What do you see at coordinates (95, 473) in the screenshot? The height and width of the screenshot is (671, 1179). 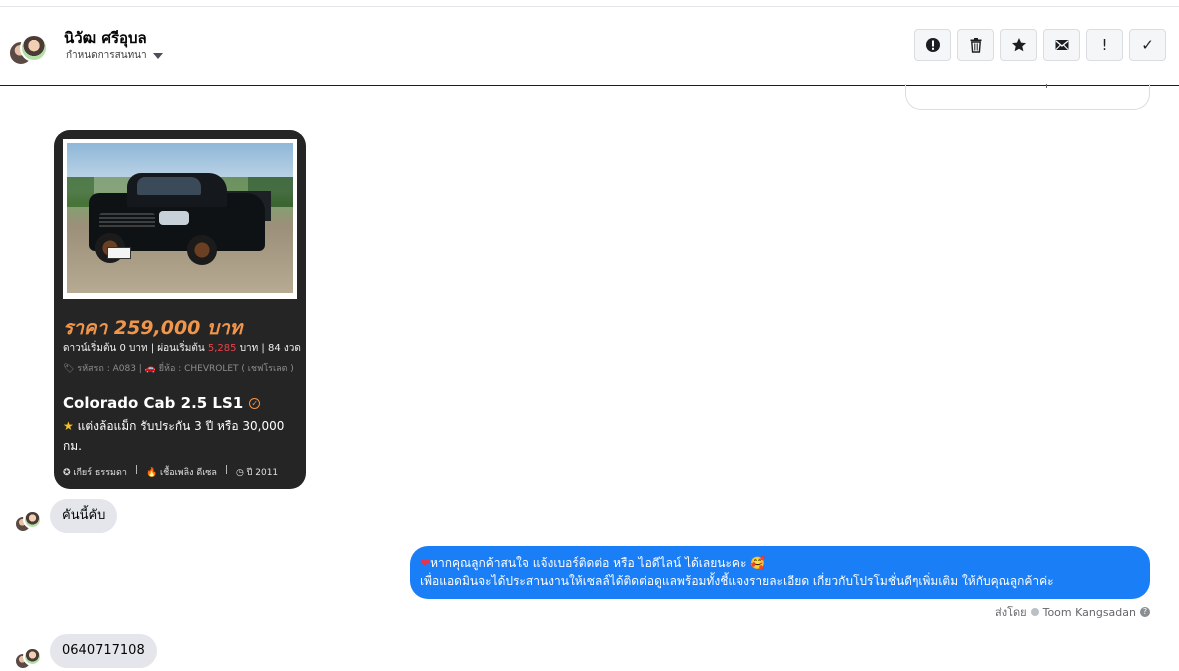 I see `spec-gear: ✪ เกียร์ ธรรมดา` at bounding box center [95, 473].